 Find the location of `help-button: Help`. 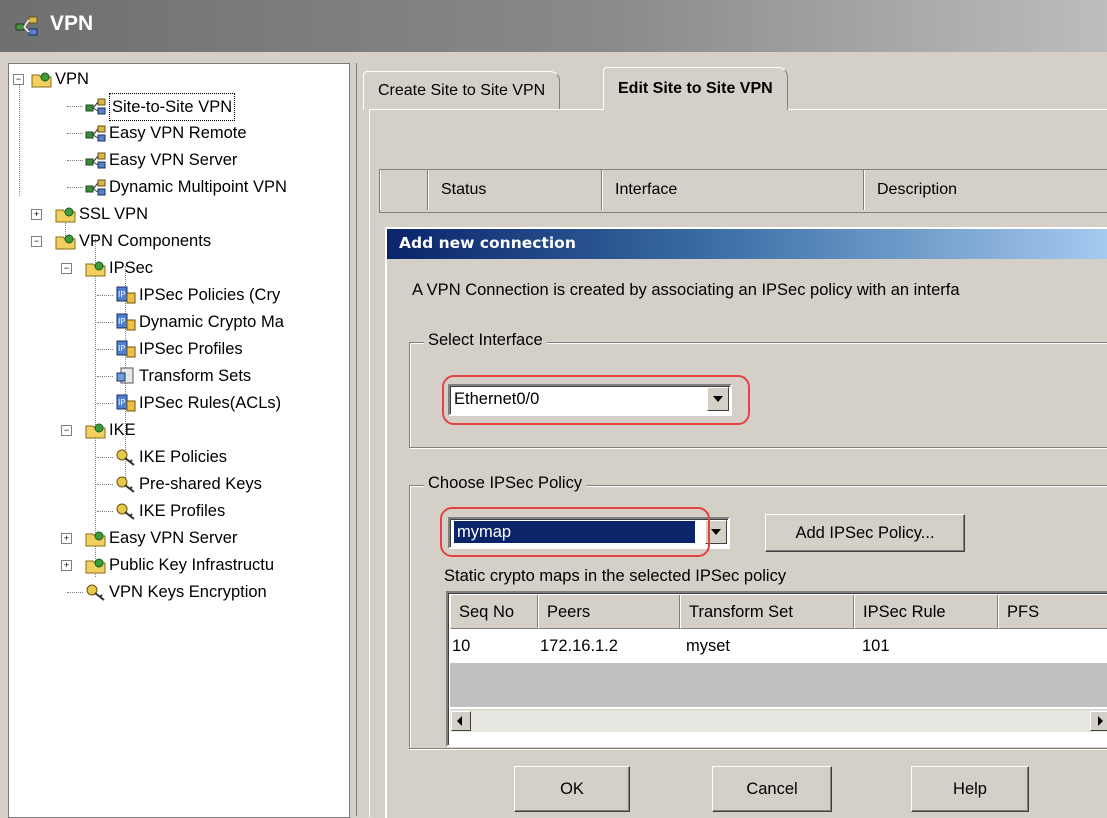

help-button: Help is located at coordinates (970, 789).